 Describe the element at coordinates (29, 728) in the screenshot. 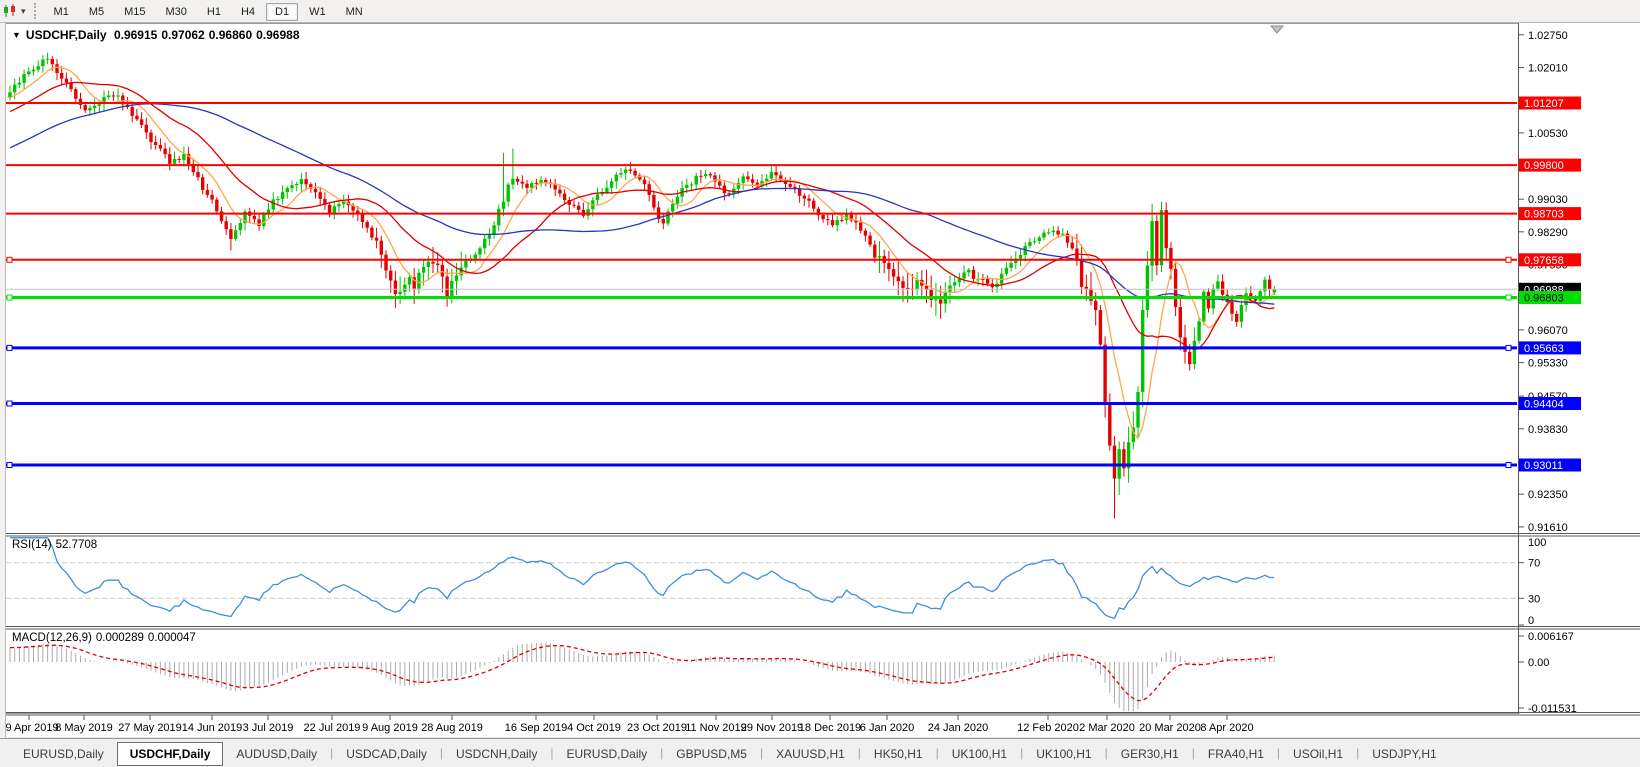

I see `date-tick-label: 19 Apr 2019` at that location.